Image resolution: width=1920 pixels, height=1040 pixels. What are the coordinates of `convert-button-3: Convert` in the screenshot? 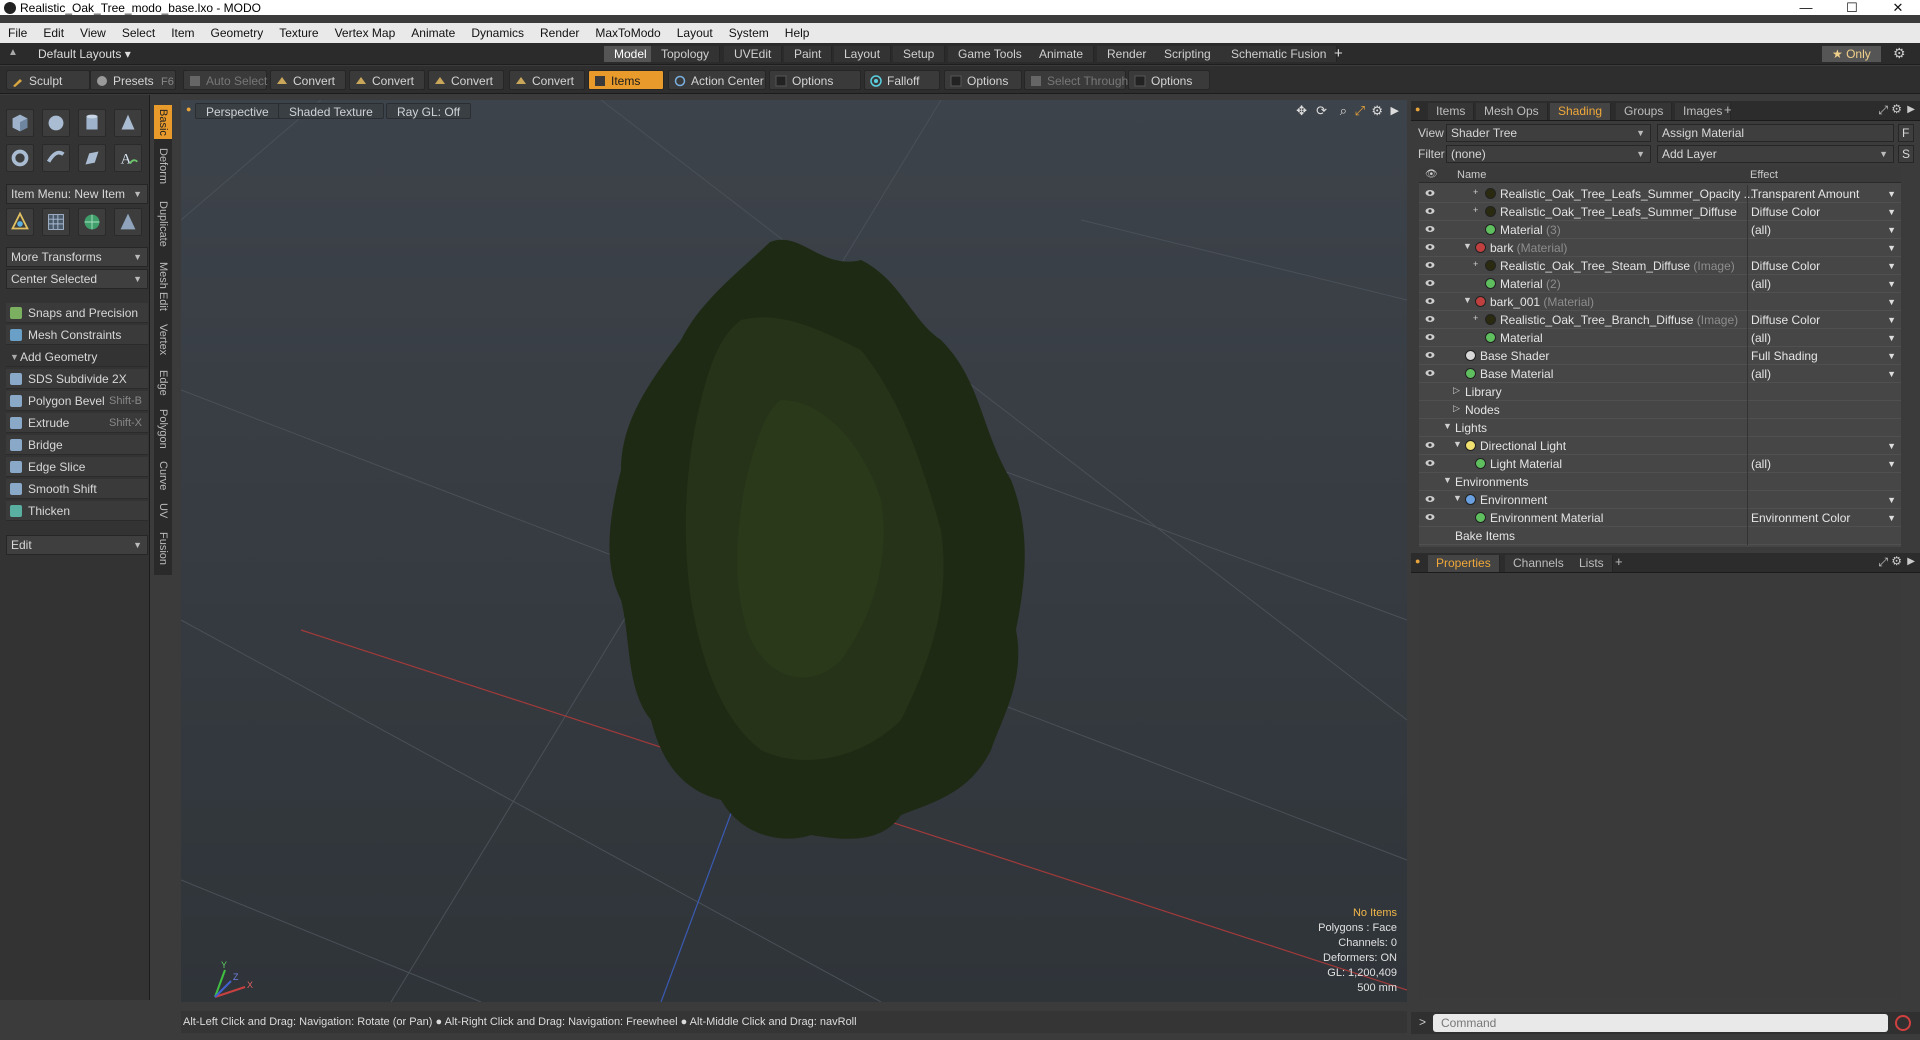 It's located at (466, 80).